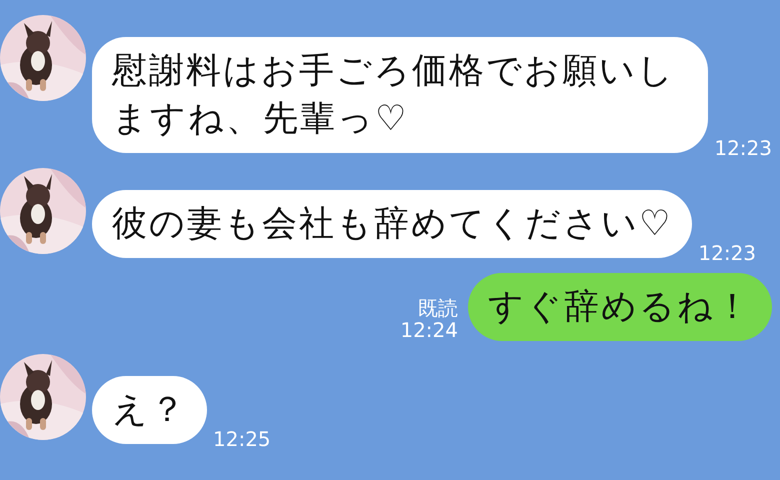 This screenshot has height=480, width=780. Describe the element at coordinates (429, 330) in the screenshot. I see `message-time: 12:24` at that location.